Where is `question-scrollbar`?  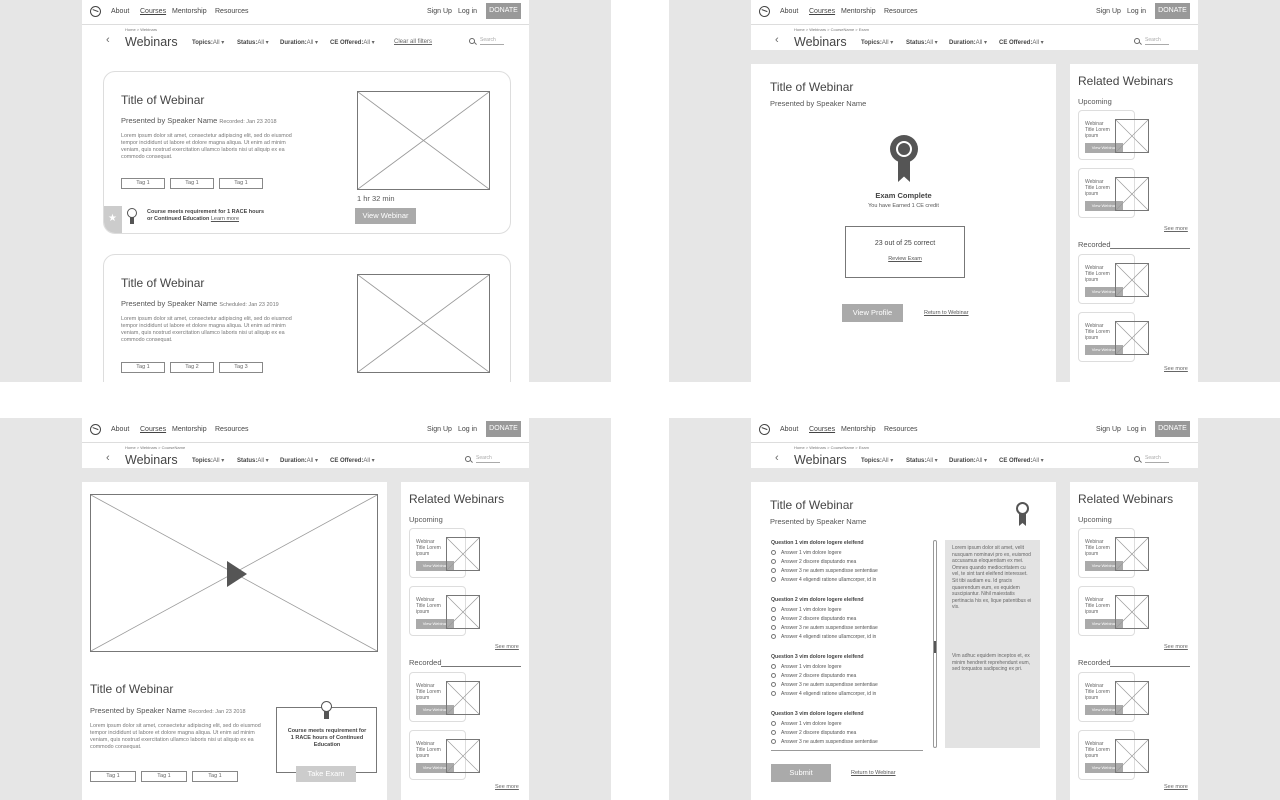 question-scrollbar is located at coordinates (935, 644).